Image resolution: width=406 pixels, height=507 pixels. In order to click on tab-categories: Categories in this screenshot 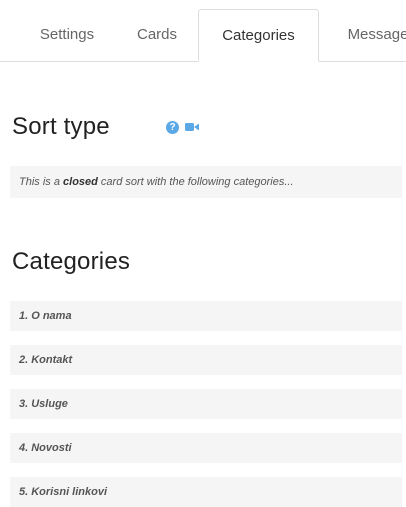, I will do `click(258, 35)`.